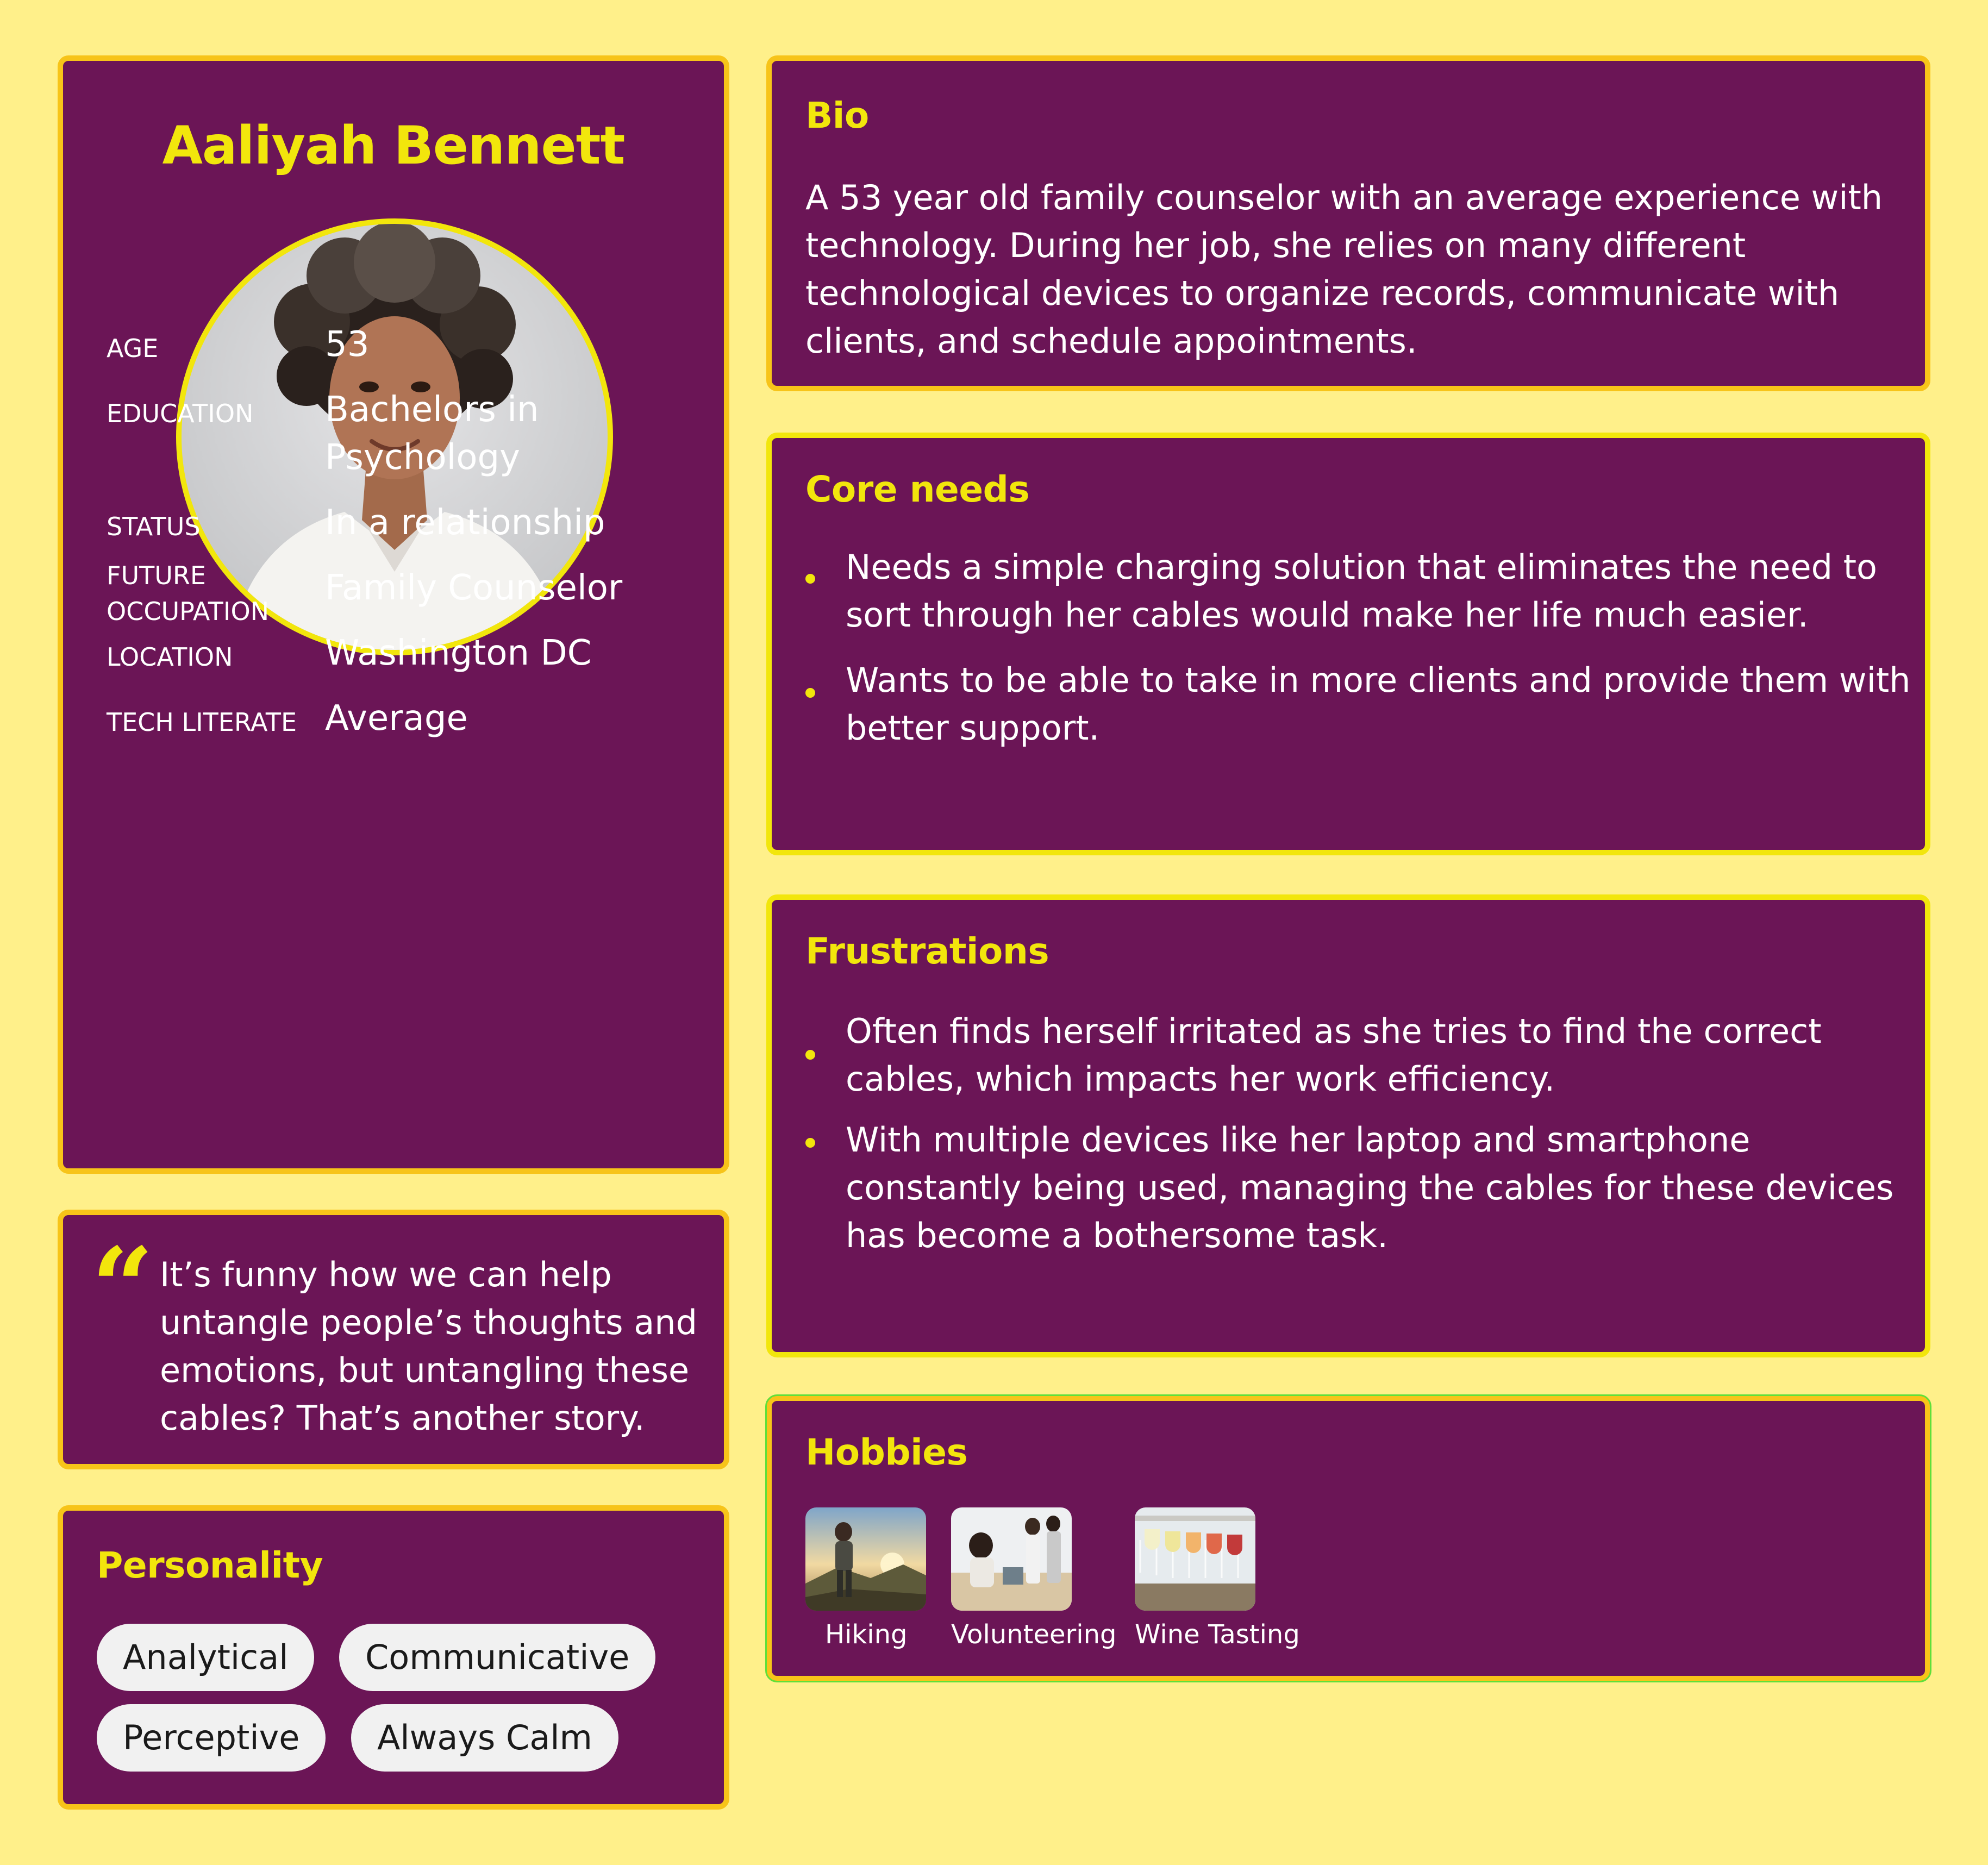 The height and width of the screenshot is (1865, 1988). I want to click on hobby-label: Volunteering, so click(1034, 1634).